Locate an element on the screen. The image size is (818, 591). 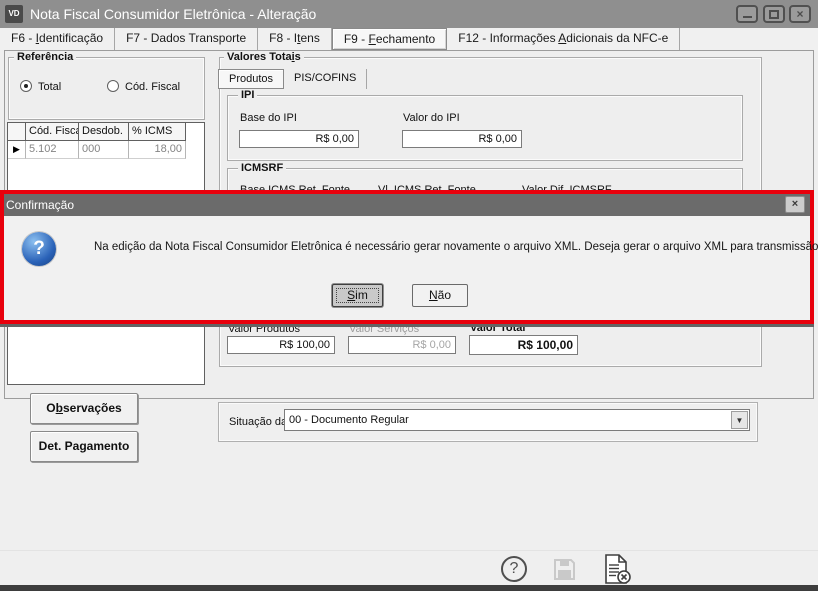
cell-filler is located at coordinates (195, 150).